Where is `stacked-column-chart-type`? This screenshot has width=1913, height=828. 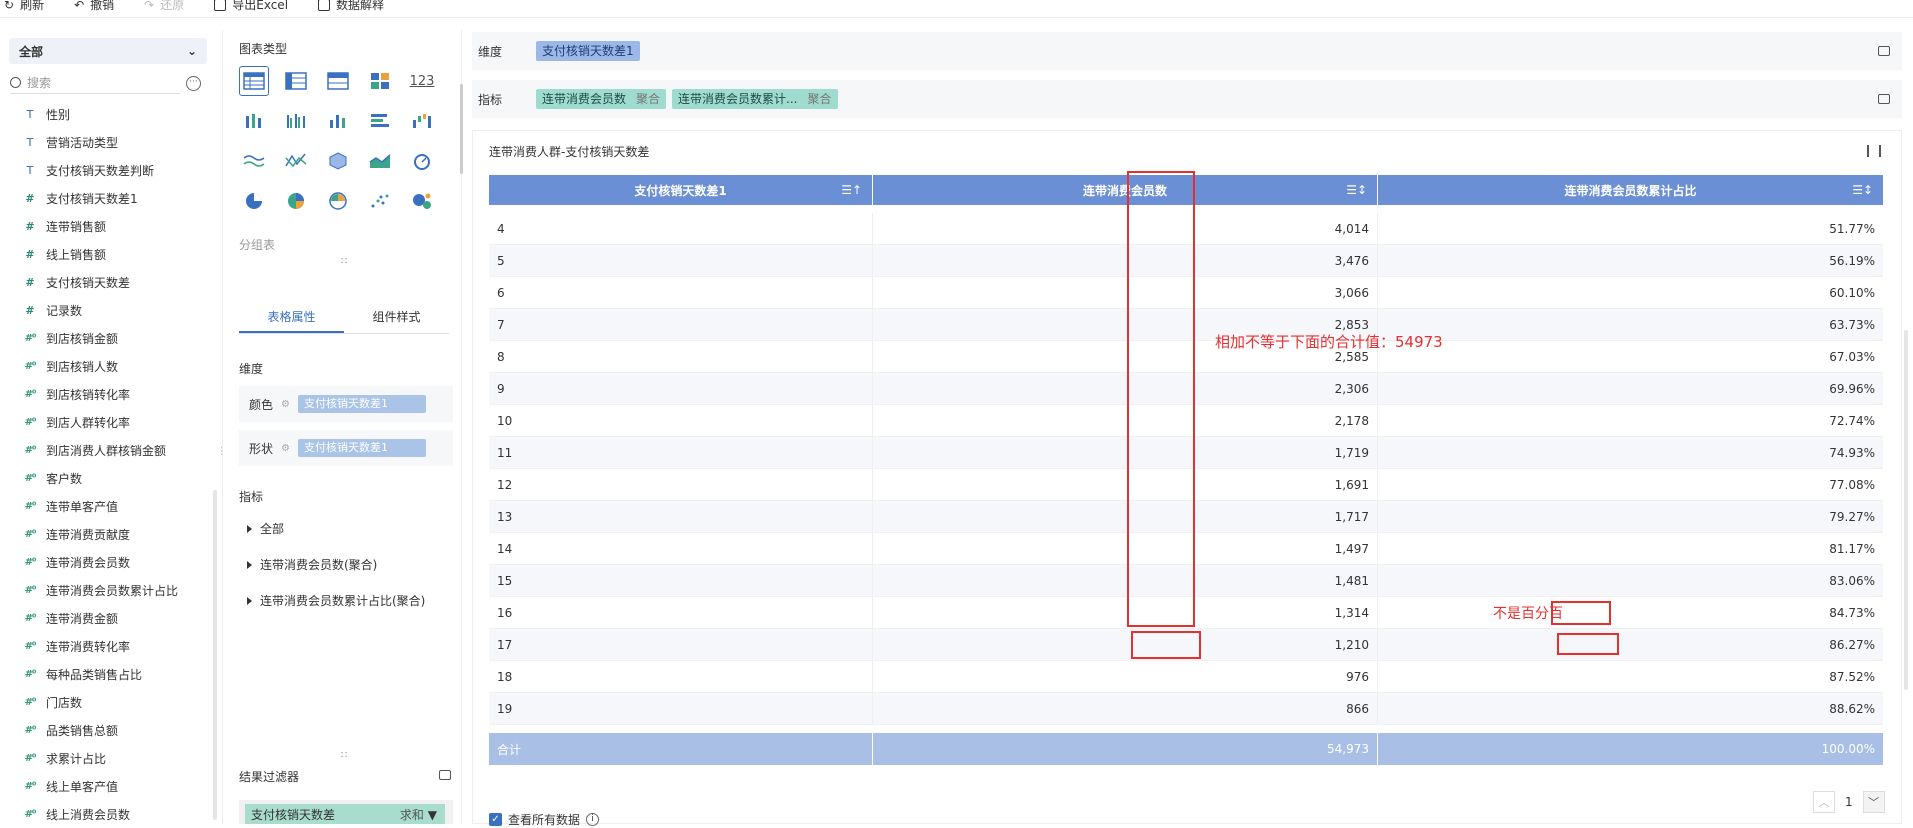
stacked-column-chart-type is located at coordinates (254, 121).